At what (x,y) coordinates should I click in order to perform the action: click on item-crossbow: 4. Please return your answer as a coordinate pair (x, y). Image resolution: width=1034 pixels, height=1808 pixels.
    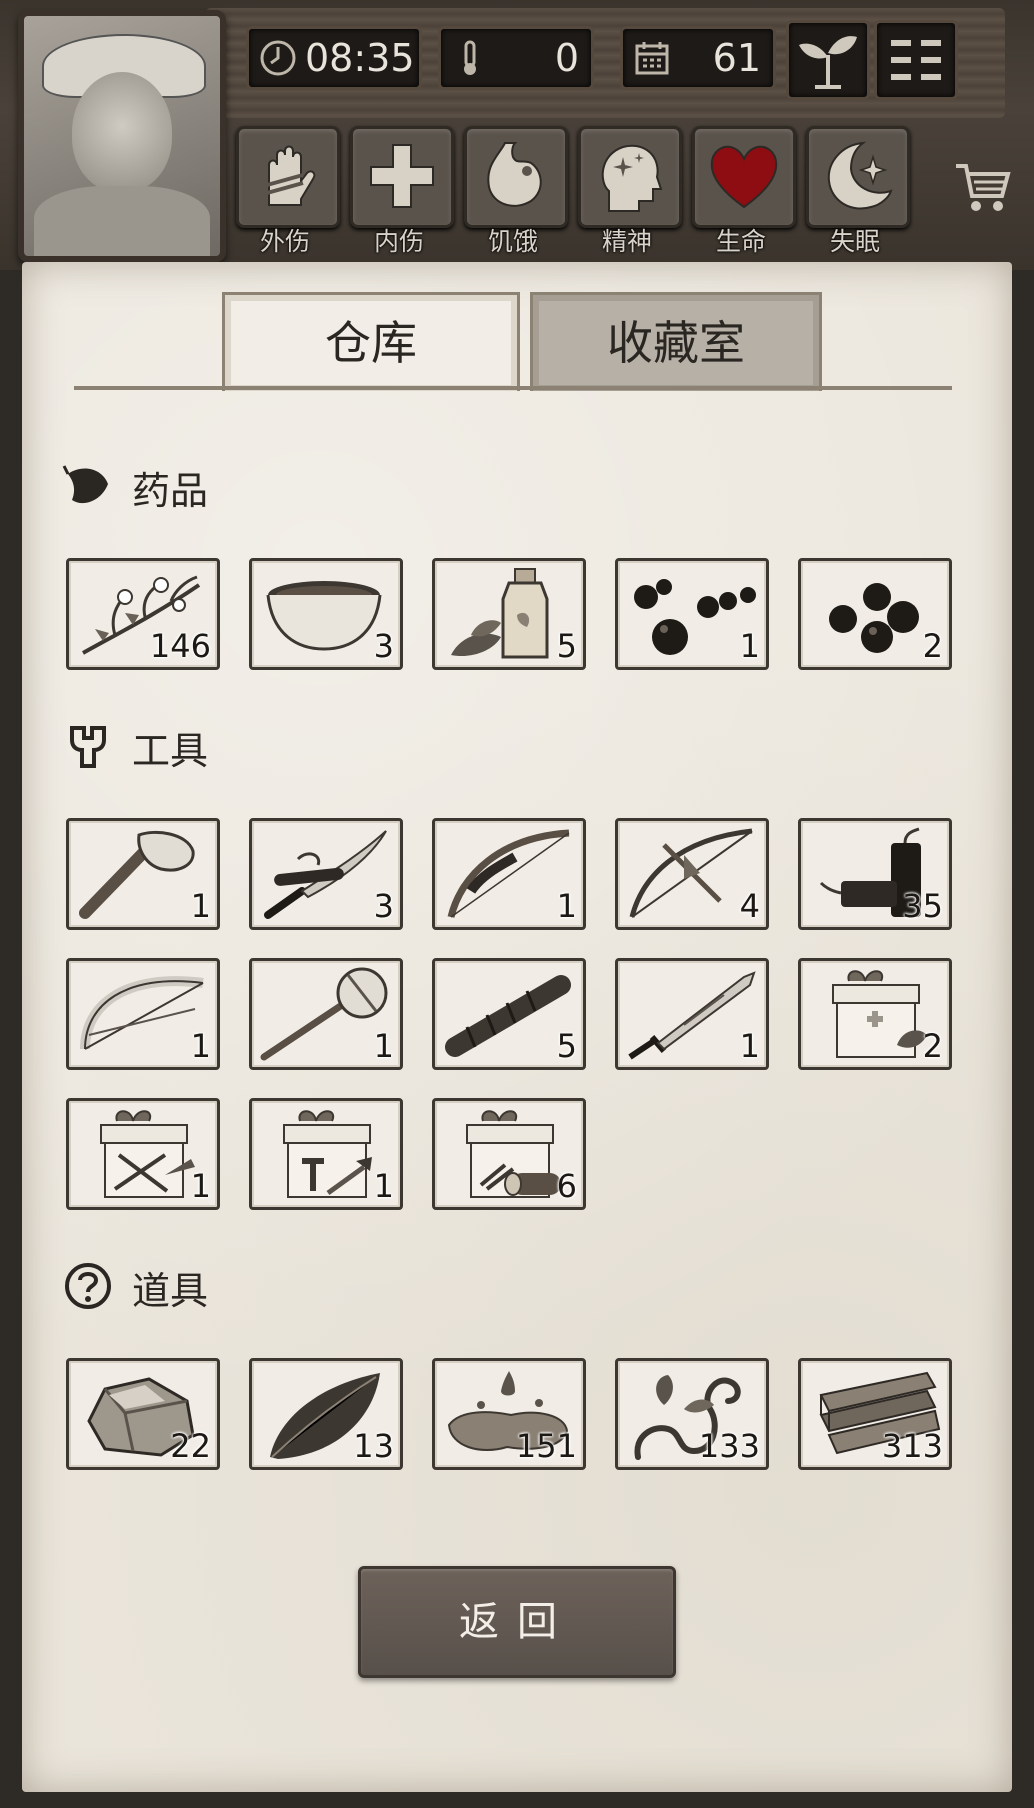
    Looking at the image, I should click on (692, 874).